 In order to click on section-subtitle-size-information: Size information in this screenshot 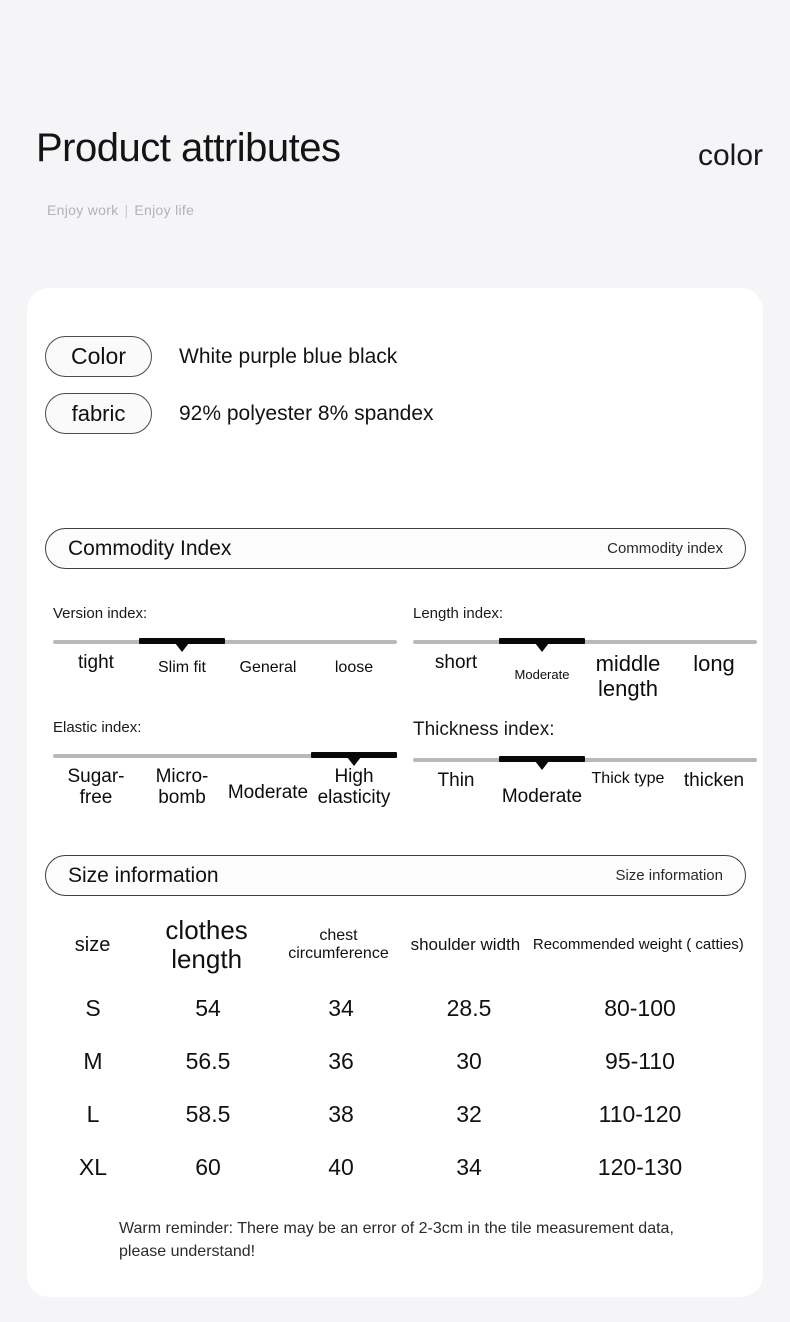, I will do `click(669, 875)`.